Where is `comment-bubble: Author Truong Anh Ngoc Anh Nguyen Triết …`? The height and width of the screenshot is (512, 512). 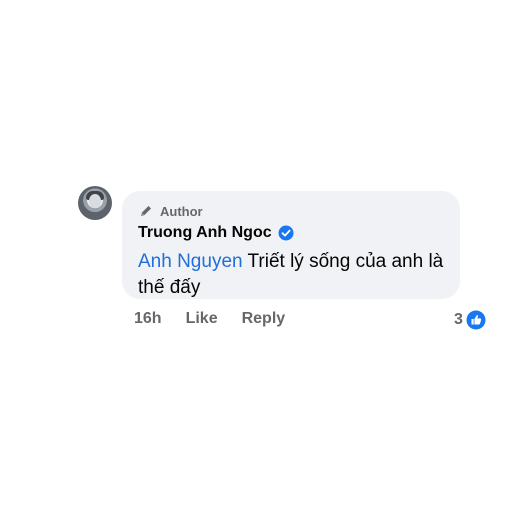
comment-bubble: Author Truong Anh Ngoc Anh Nguyen Triết … is located at coordinates (291, 245).